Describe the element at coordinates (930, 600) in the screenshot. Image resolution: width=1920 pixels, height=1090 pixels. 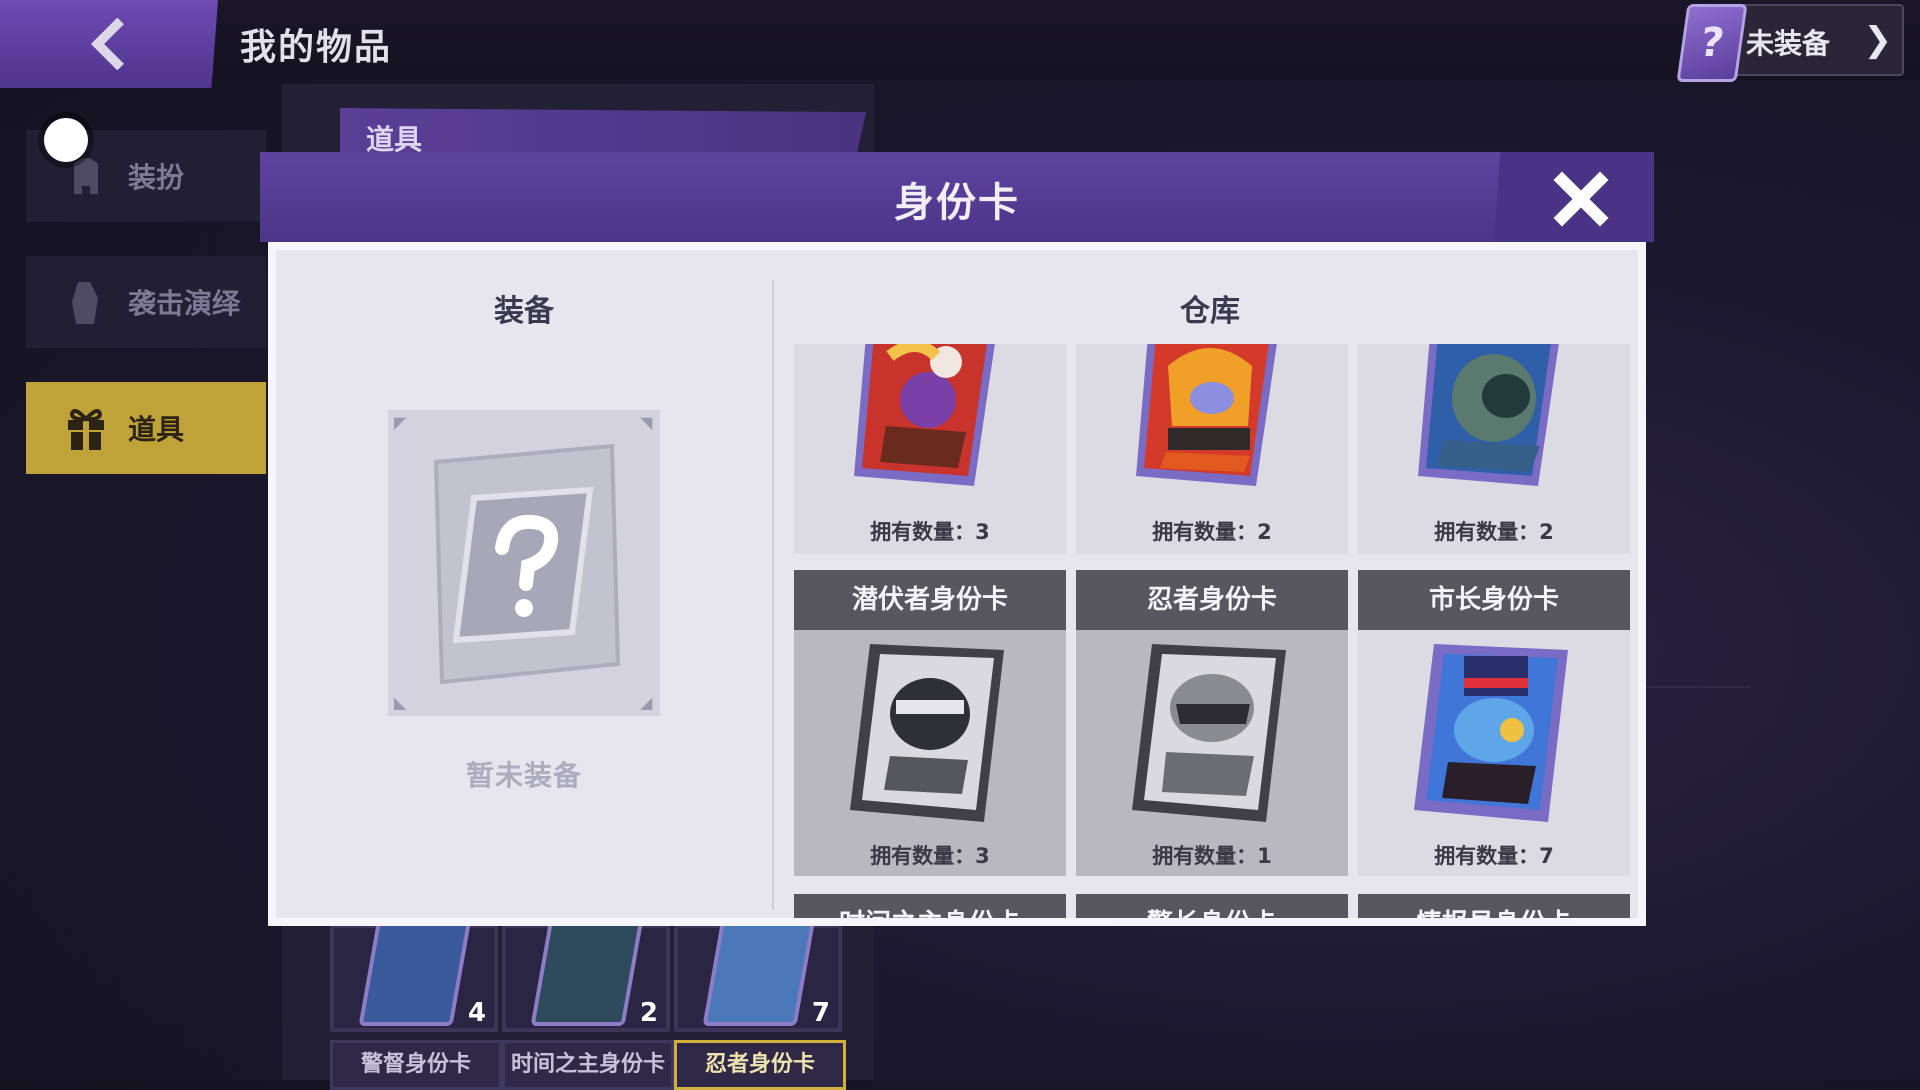
I see `card-name: 潜伏者身份卡` at that location.